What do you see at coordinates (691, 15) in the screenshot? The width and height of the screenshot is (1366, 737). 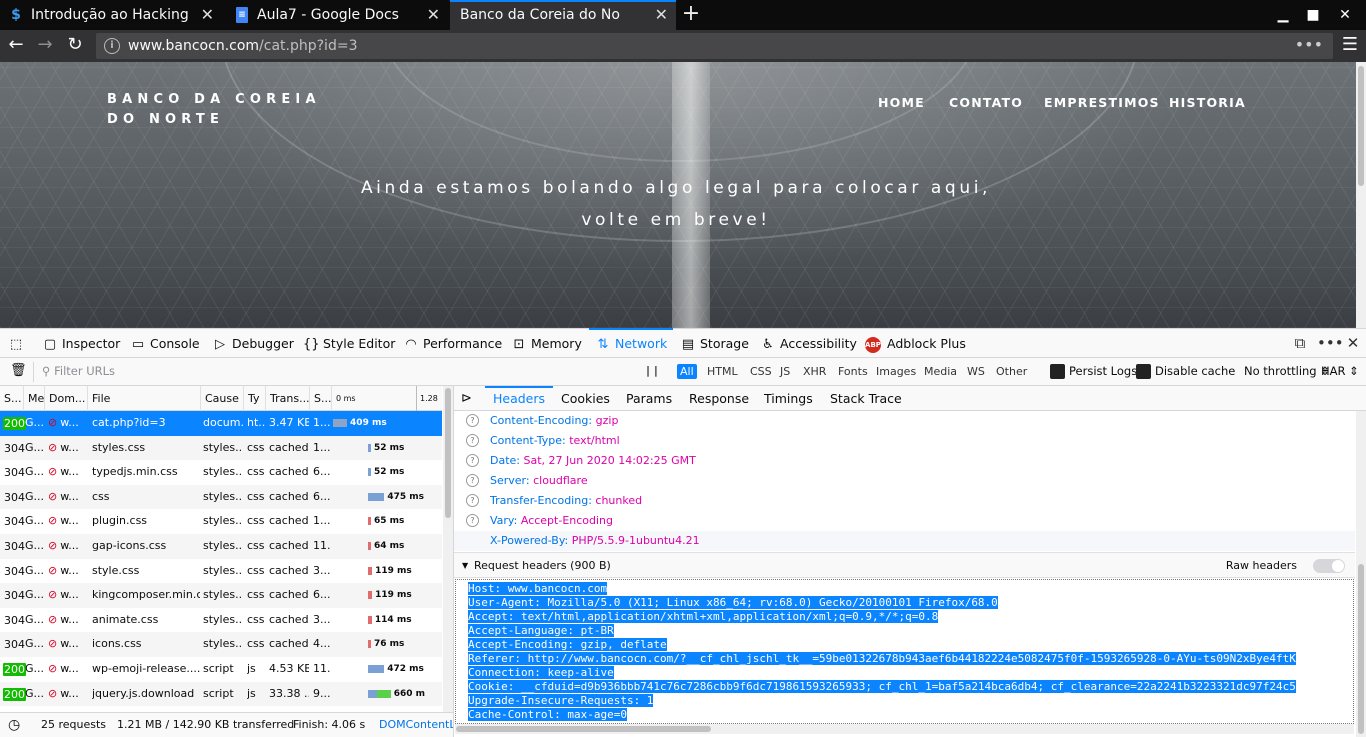 I see `new-tab-icon: +` at bounding box center [691, 15].